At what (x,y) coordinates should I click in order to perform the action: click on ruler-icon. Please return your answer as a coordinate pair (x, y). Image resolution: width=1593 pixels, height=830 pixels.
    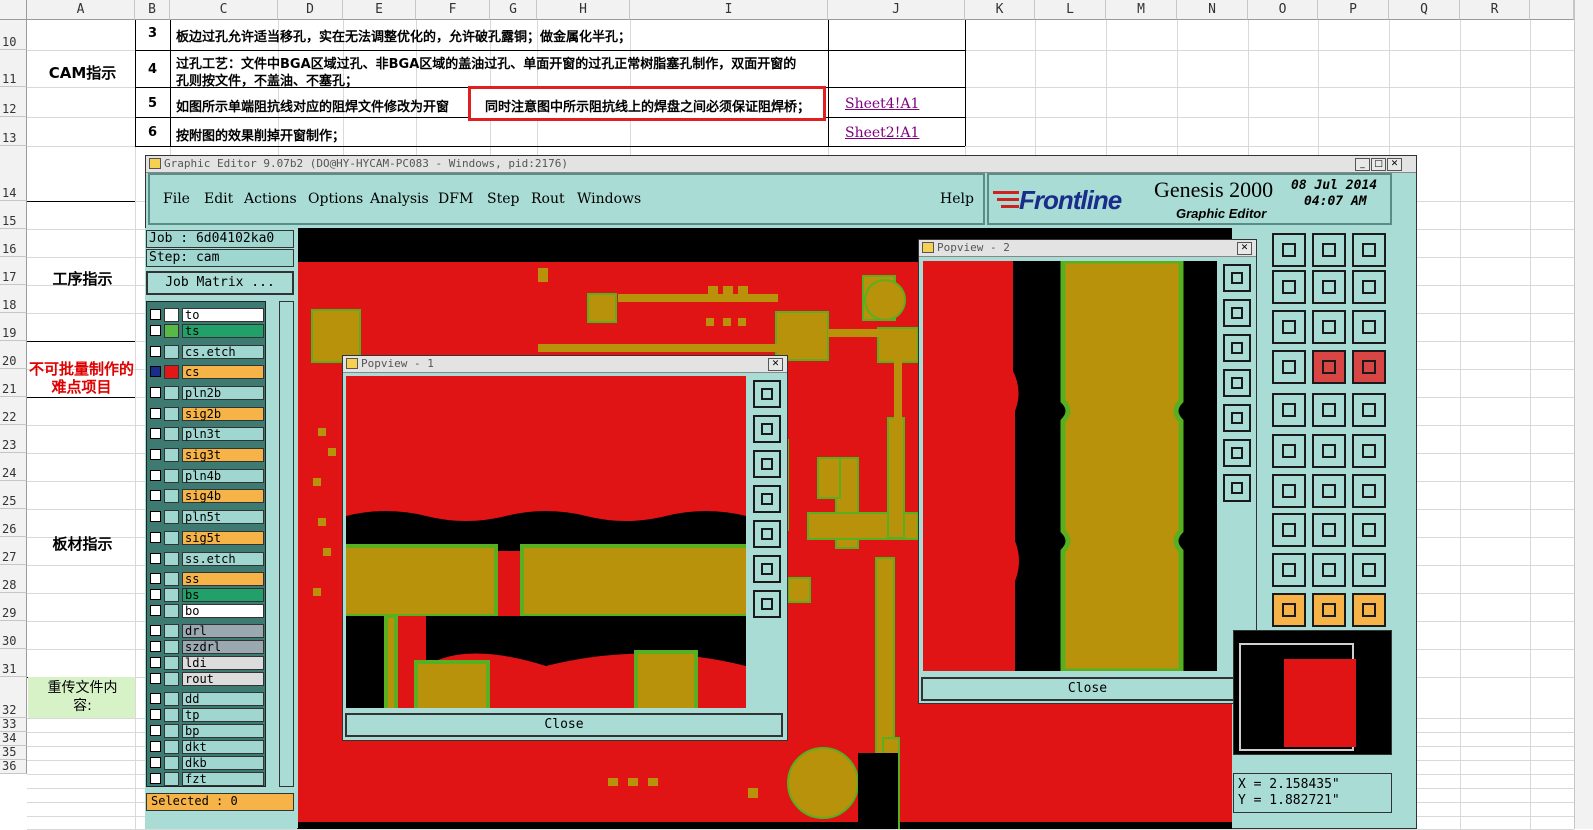
    Looking at the image, I should click on (1329, 451).